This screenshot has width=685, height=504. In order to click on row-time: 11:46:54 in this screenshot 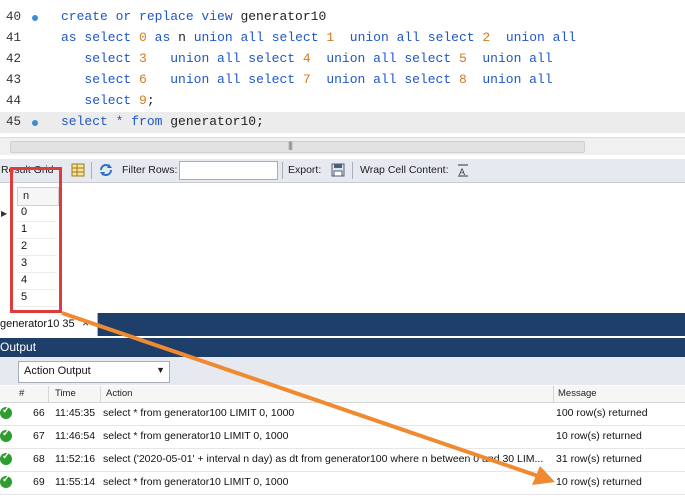, I will do `click(75, 436)`.